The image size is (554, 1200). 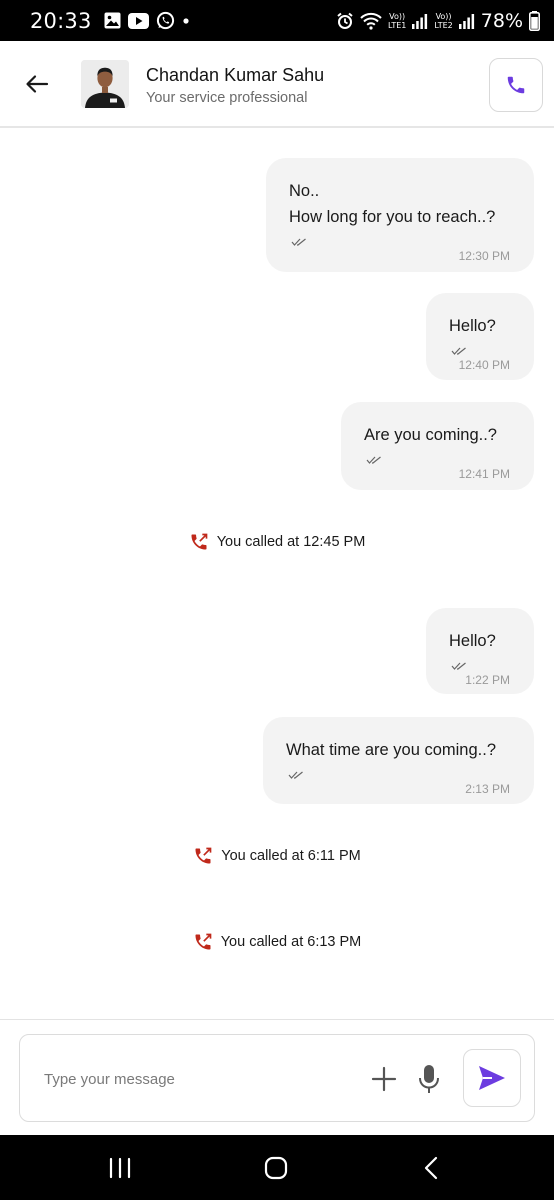 I want to click on plus-icon, so click(x=384, y=1079).